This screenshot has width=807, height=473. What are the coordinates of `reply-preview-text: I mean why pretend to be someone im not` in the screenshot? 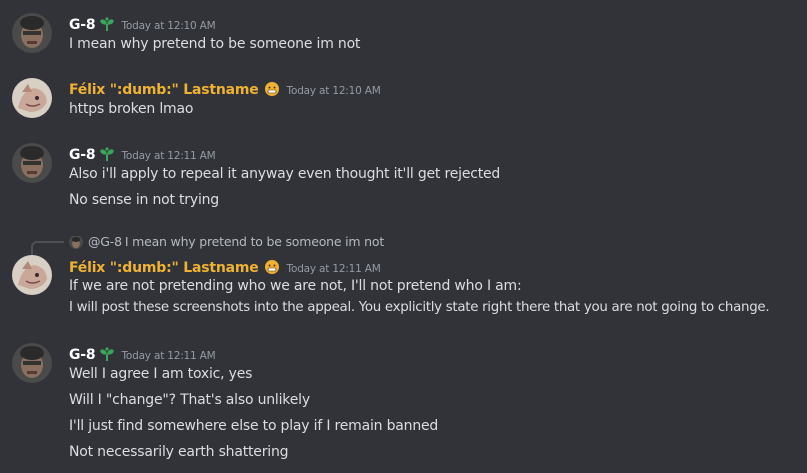 It's located at (254, 241).